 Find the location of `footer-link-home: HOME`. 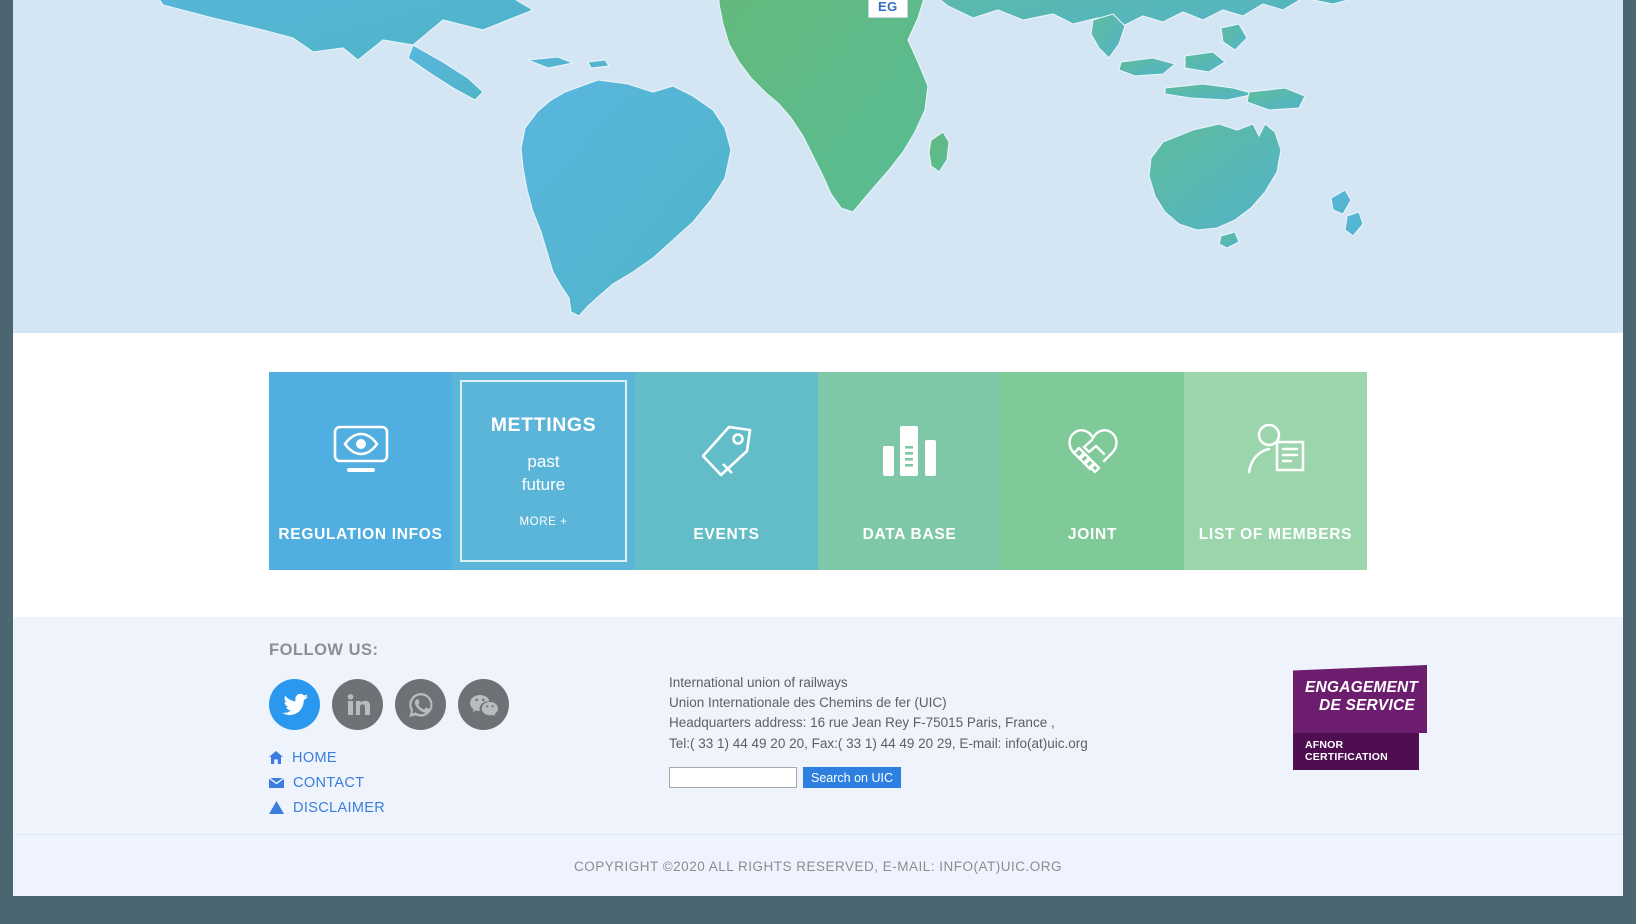

footer-link-home: HOME is located at coordinates (327, 757).